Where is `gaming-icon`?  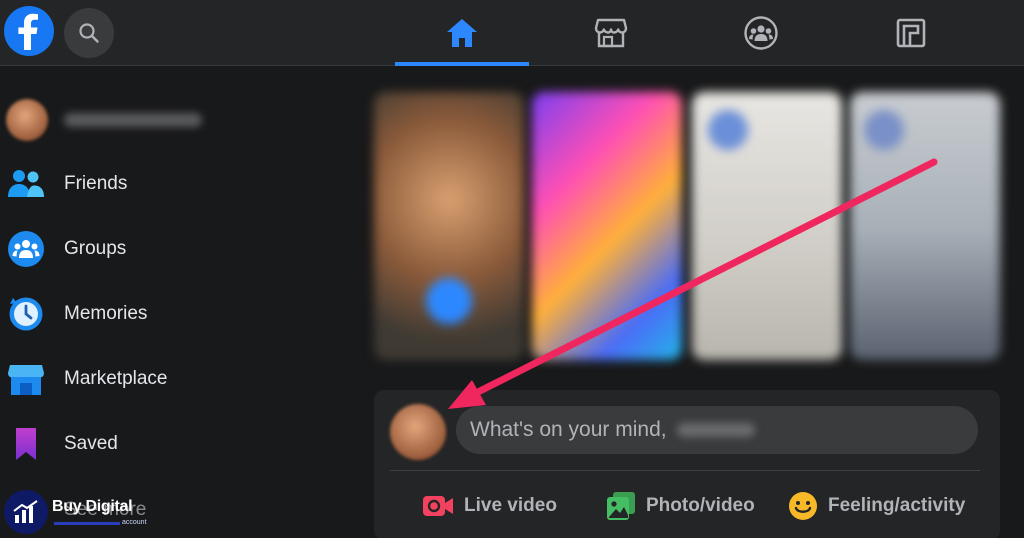 gaming-icon is located at coordinates (911, 33).